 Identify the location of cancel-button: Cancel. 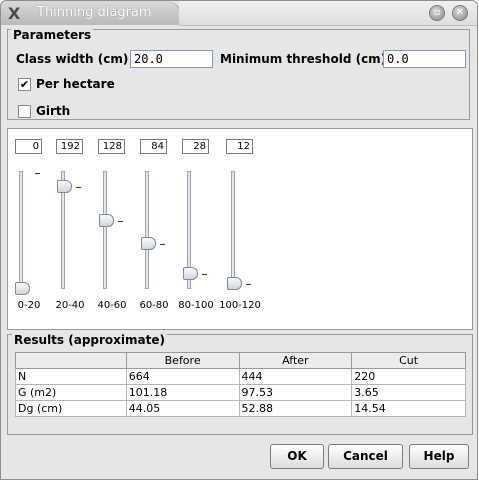
(365, 456).